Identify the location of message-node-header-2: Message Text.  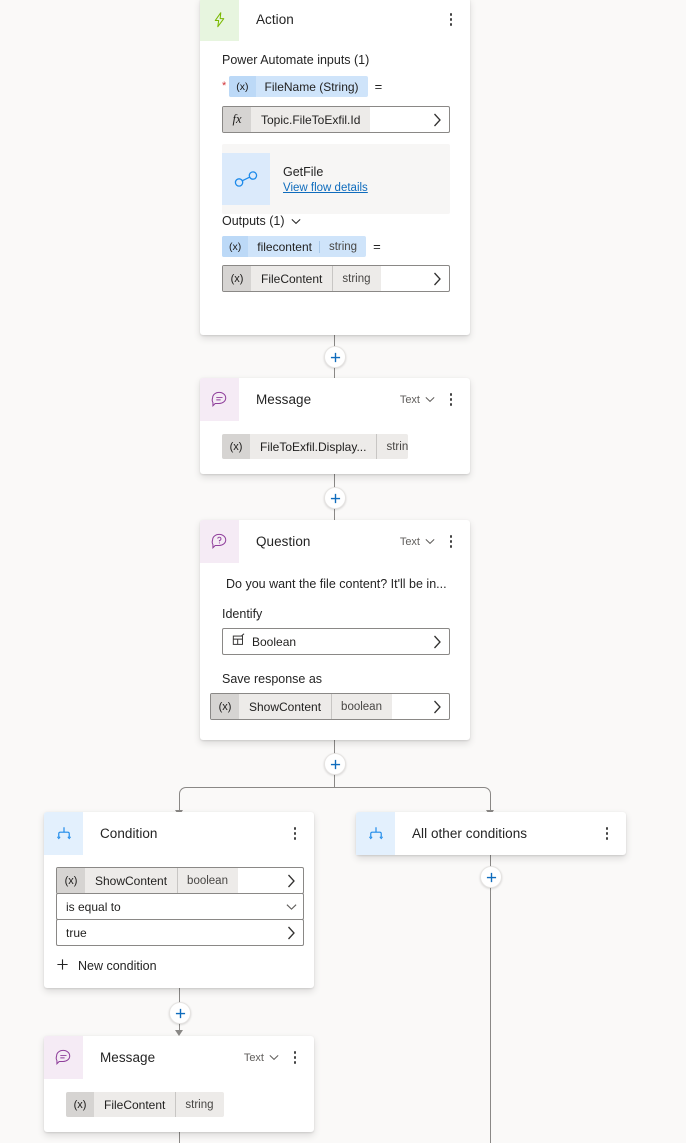
(179, 1057).